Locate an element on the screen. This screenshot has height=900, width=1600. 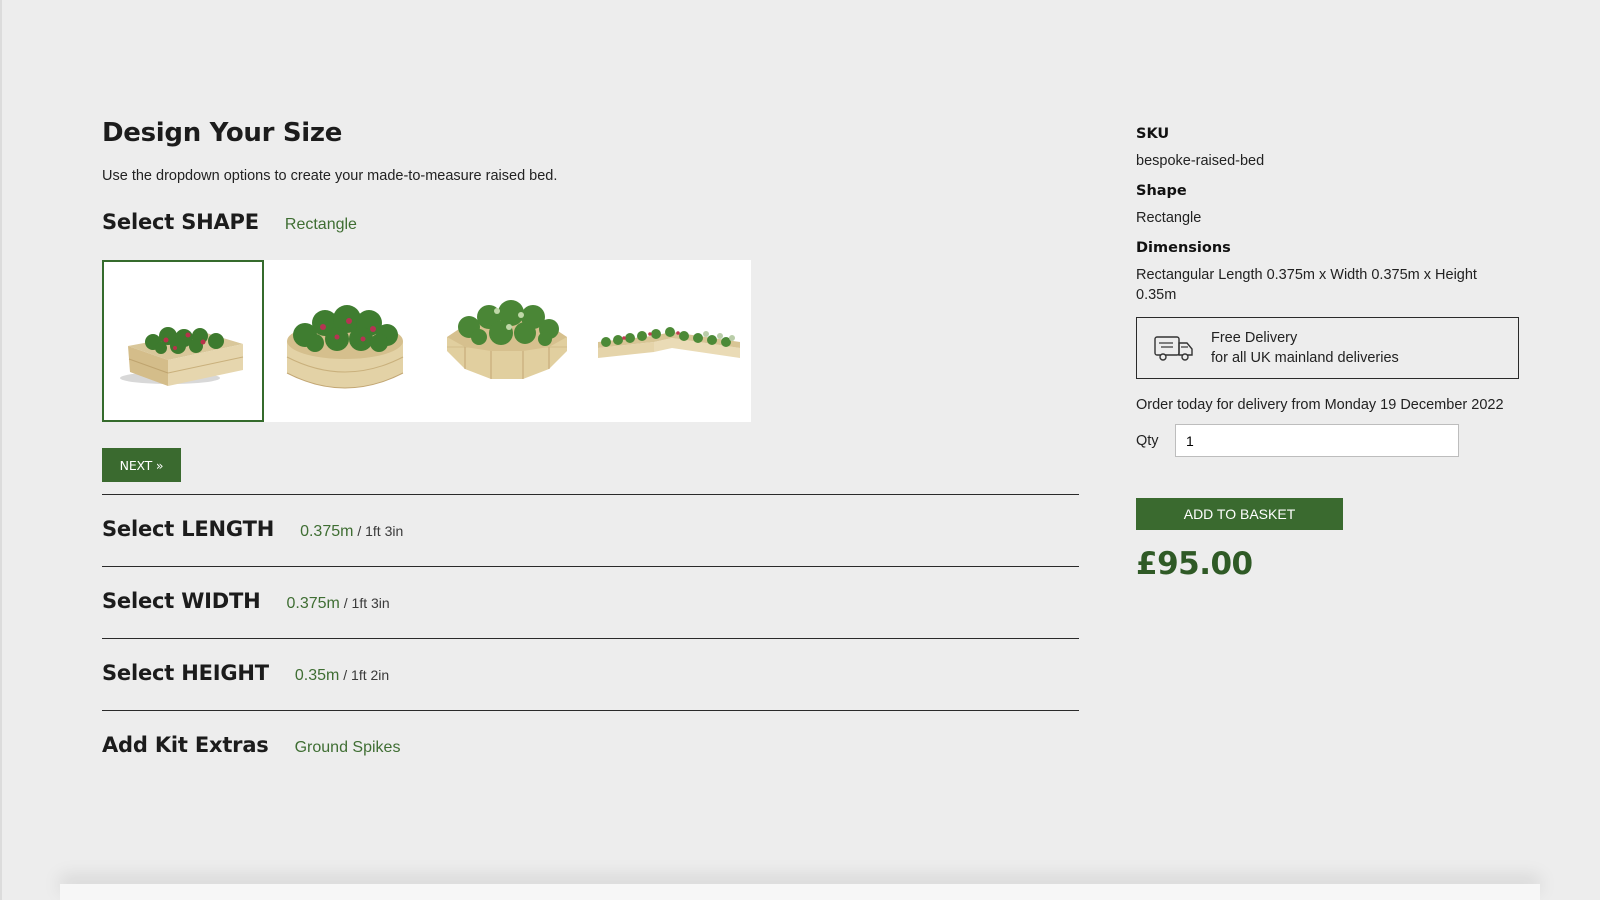
sku-label: SKU is located at coordinates (1153, 134).